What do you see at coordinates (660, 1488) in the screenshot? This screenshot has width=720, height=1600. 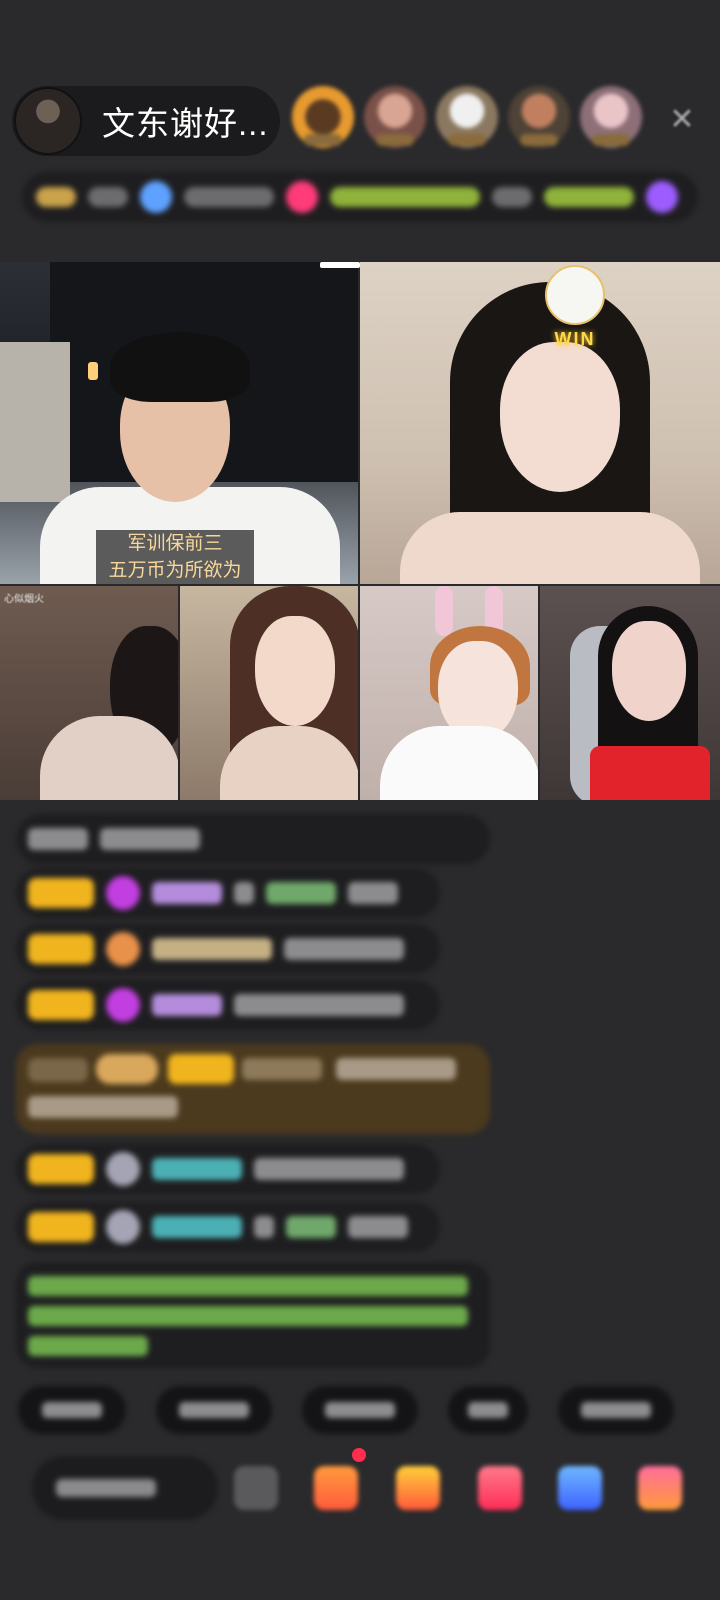 I see `grid-app-icon` at bounding box center [660, 1488].